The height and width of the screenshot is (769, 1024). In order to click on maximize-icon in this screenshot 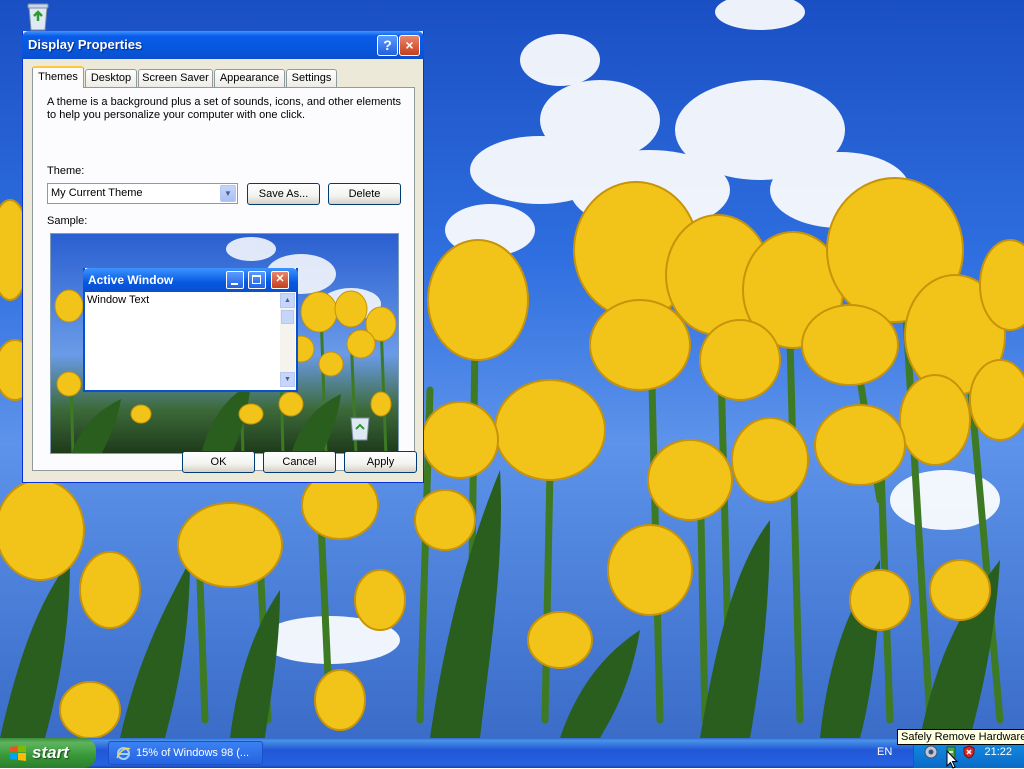, I will do `click(257, 280)`.